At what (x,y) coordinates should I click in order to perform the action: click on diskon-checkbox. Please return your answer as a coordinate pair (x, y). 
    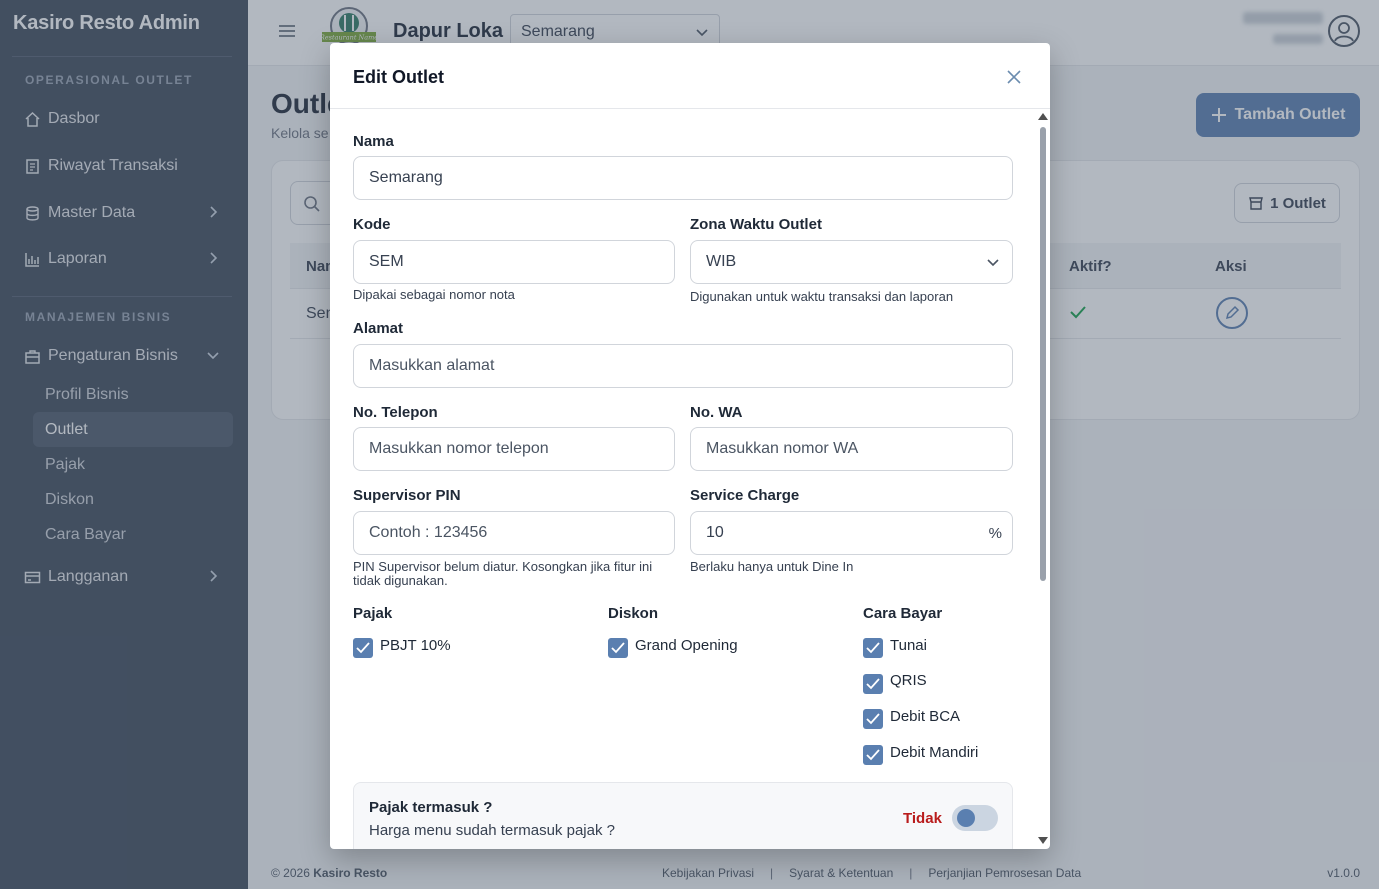
    Looking at the image, I should click on (618, 648).